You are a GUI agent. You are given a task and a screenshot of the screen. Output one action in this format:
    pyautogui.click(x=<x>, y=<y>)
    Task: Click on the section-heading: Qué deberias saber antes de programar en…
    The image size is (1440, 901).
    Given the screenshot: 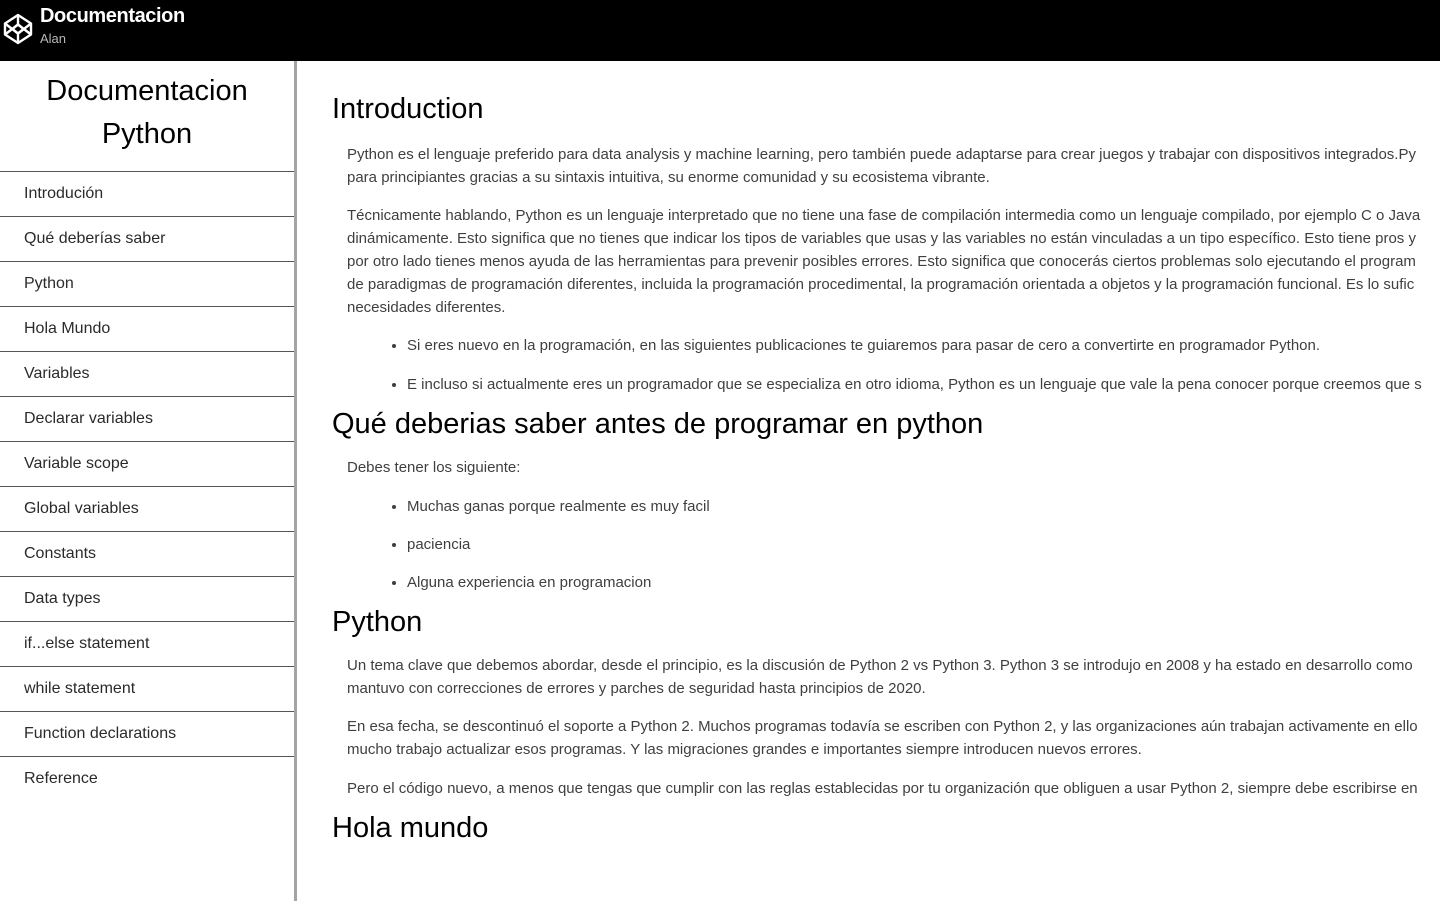 What is the action you would take?
    pyautogui.click(x=658, y=424)
    